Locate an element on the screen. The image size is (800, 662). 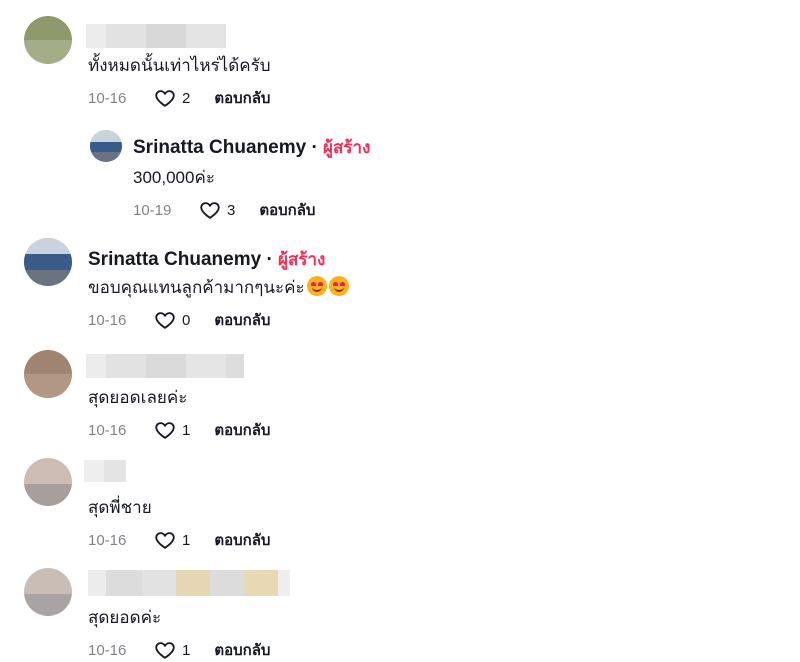
comment-text-line: ขอบคุณแทนลูกค้ามากๆนะค่ะ is located at coordinates (218, 287).